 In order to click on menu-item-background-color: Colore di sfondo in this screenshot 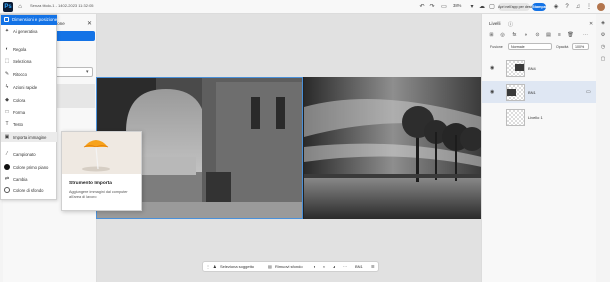, I will do `click(29, 190)`.